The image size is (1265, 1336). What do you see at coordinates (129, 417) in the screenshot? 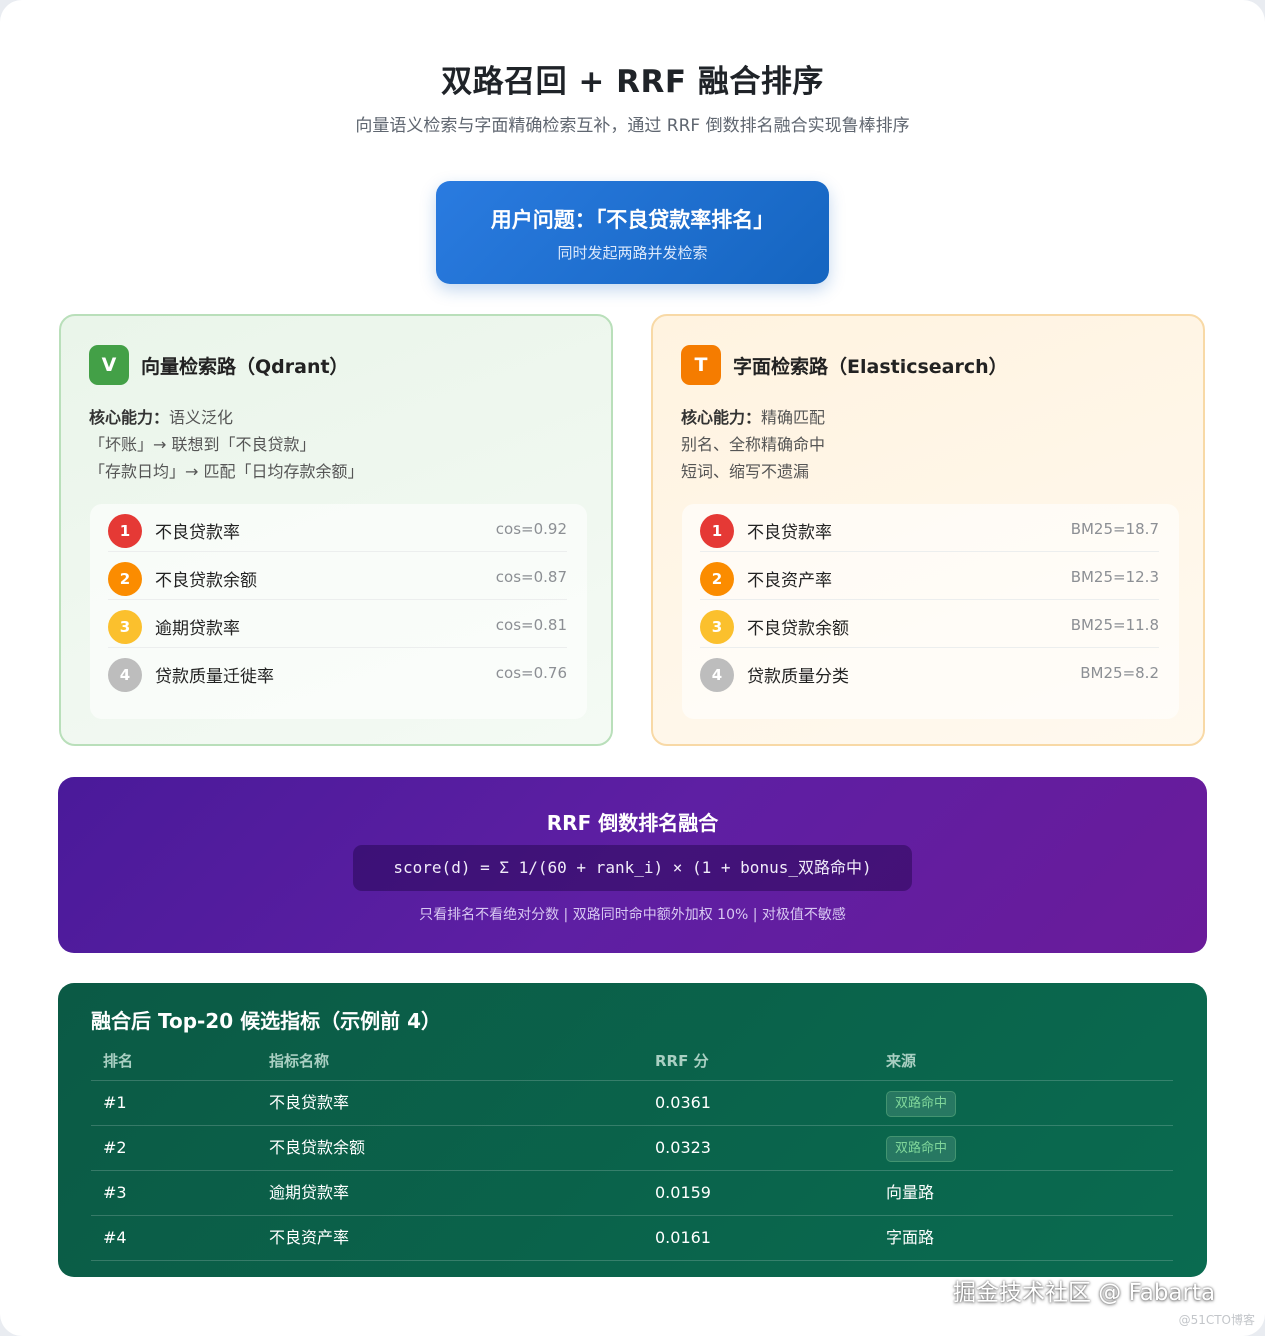
I see `vector-ability-label: 核心能力：` at bounding box center [129, 417].